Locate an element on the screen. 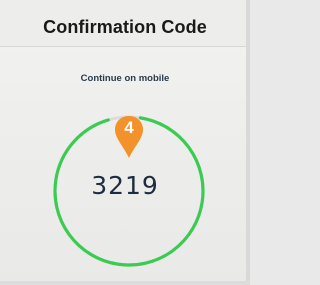  bottom-edge-shadow is located at coordinates (125, 283).